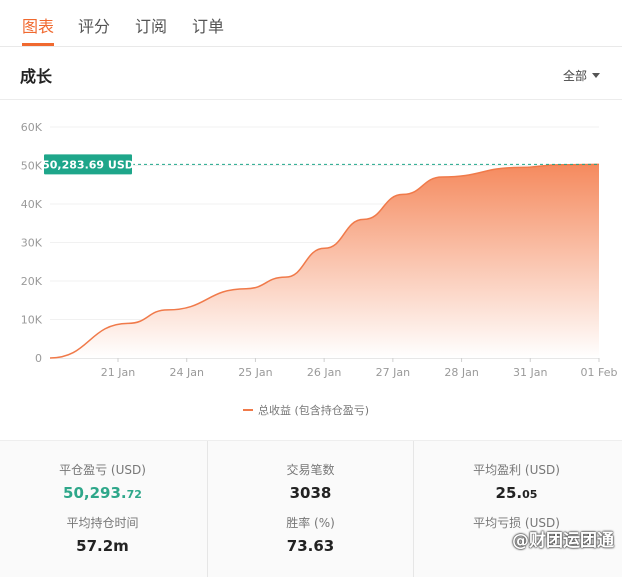 The height and width of the screenshot is (577, 622). What do you see at coordinates (102, 546) in the screenshot?
I see `stat-value: 57.2m` at bounding box center [102, 546].